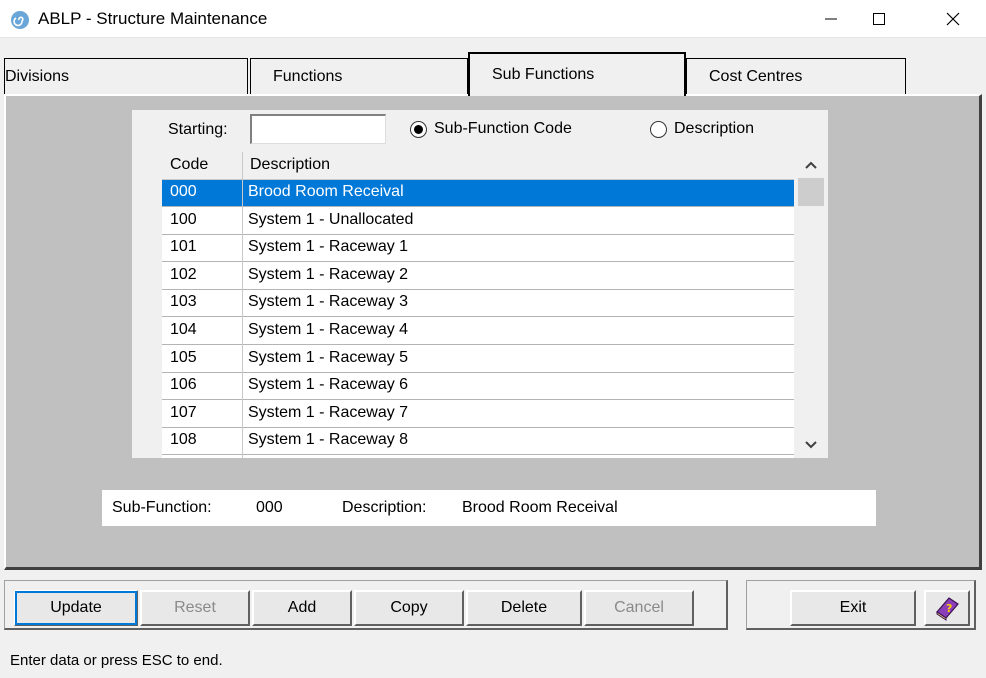 The height and width of the screenshot is (678, 986). Describe the element at coordinates (183, 357) in the screenshot. I see `row-code: 105` at that location.